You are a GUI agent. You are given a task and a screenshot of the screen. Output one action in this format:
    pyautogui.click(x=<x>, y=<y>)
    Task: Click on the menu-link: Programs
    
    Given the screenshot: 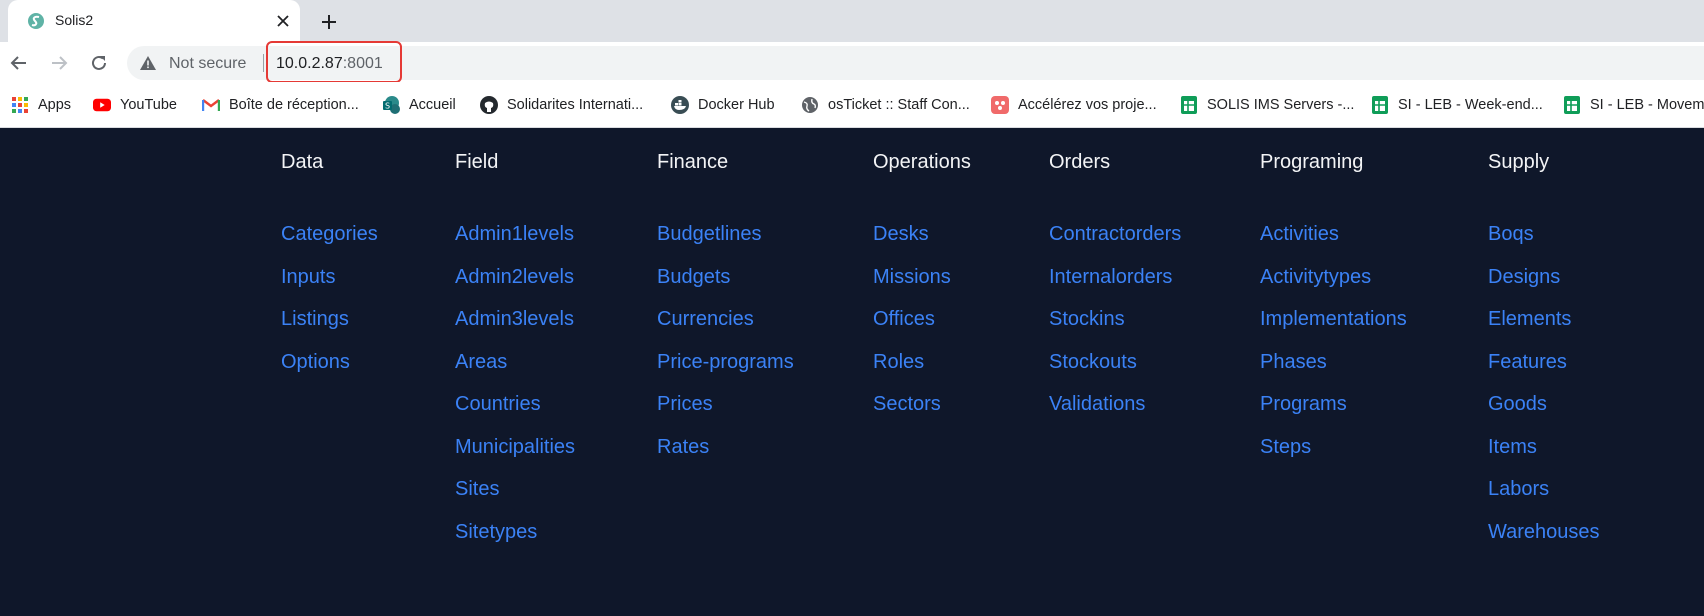 What is the action you would take?
    pyautogui.click(x=1333, y=413)
    